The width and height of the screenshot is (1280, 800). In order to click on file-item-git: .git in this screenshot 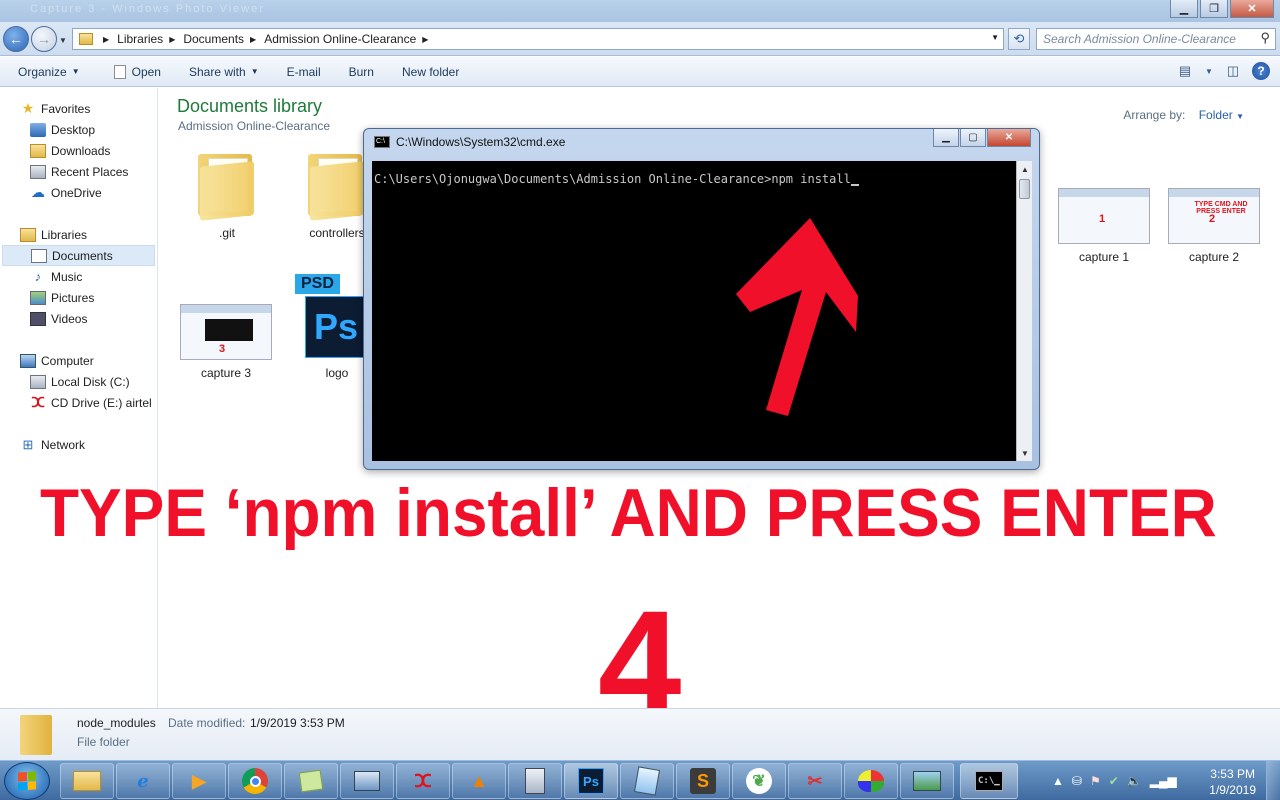, I will do `click(227, 195)`.